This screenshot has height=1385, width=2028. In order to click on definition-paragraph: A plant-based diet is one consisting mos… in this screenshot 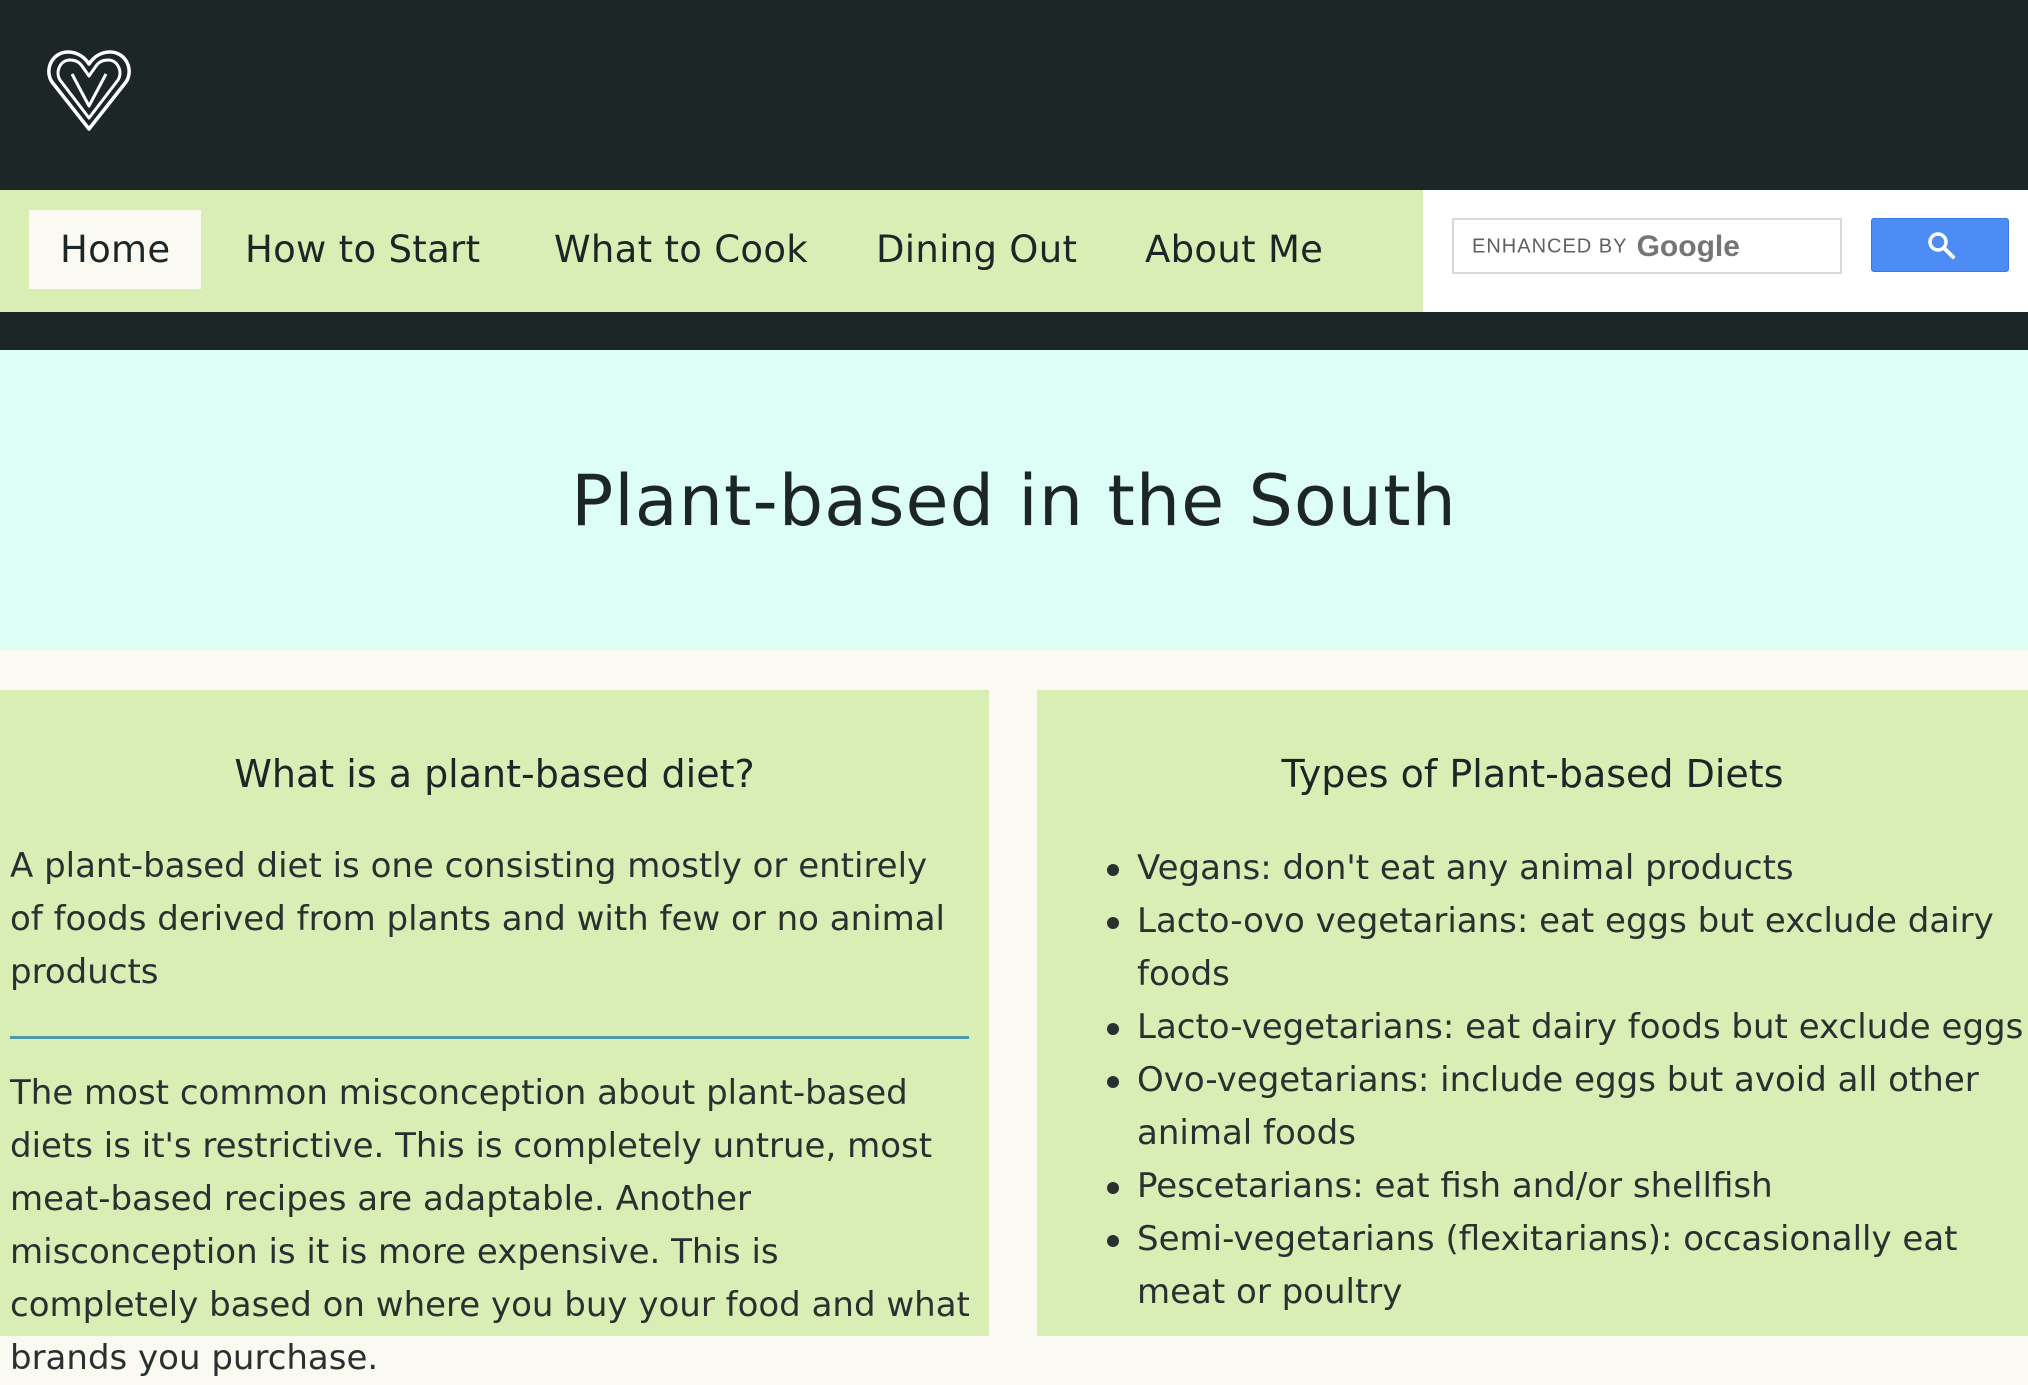, I will do `click(477, 919)`.